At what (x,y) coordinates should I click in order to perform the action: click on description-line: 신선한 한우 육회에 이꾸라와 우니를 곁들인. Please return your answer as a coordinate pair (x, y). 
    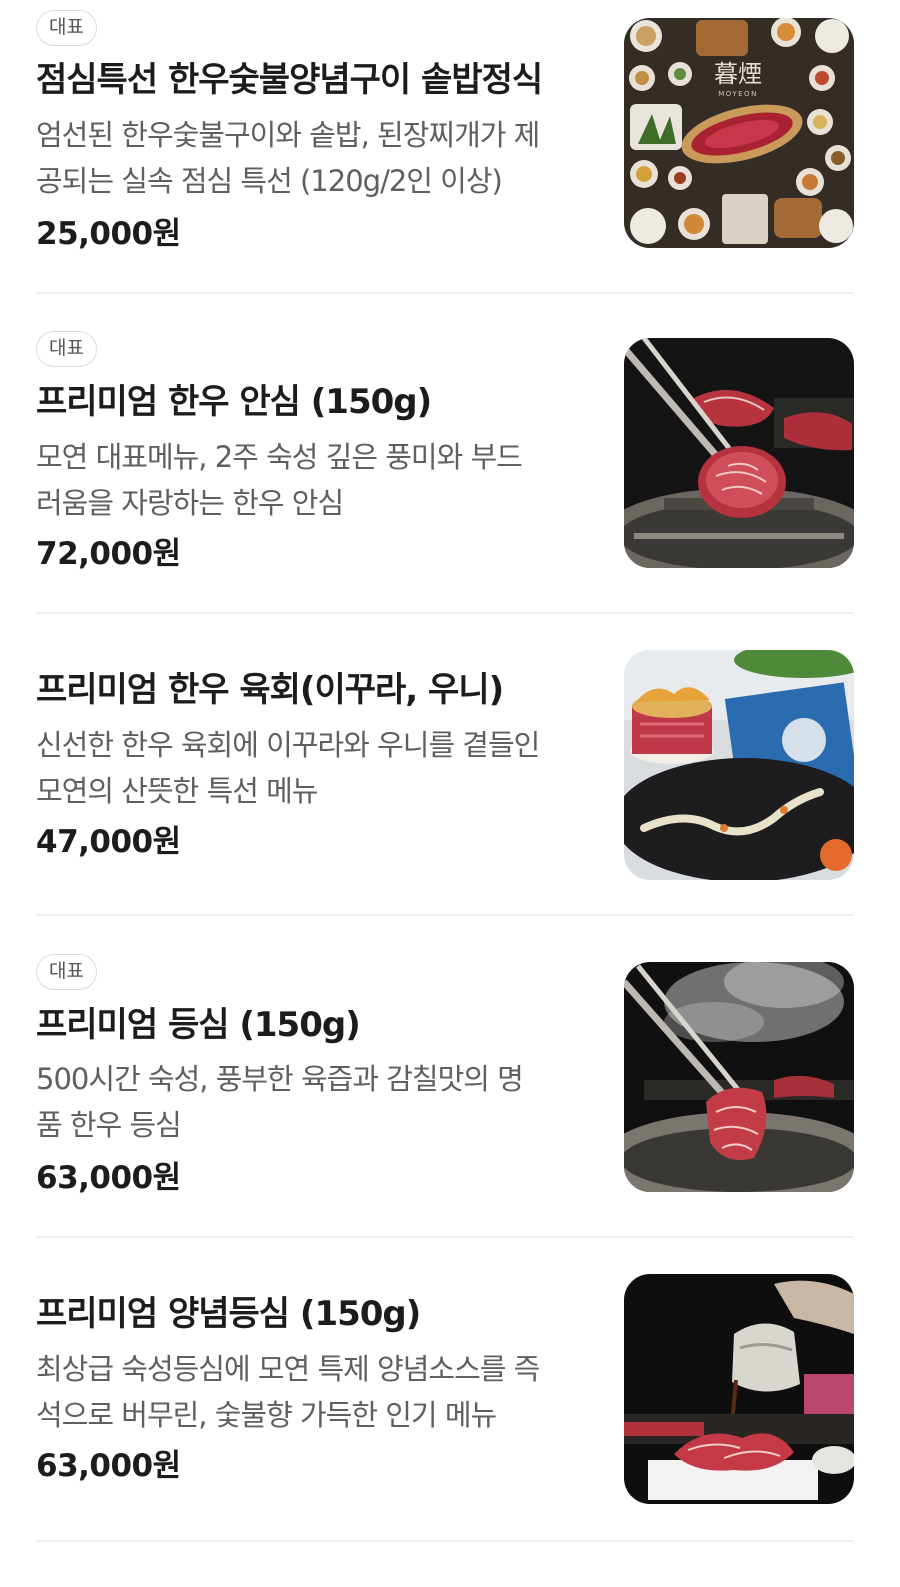
    Looking at the image, I should click on (288, 745).